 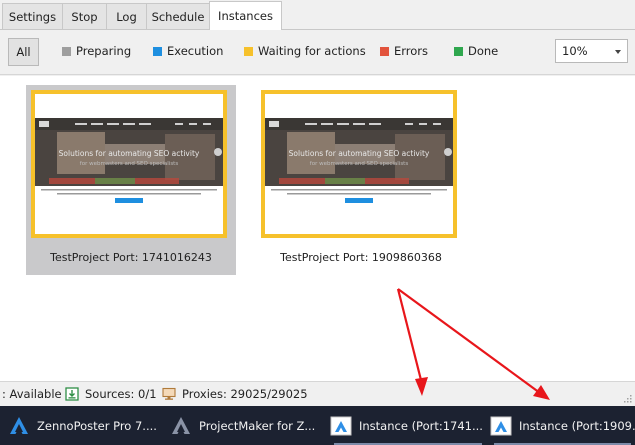 I want to click on filter-errors: Errors, so click(x=404, y=51).